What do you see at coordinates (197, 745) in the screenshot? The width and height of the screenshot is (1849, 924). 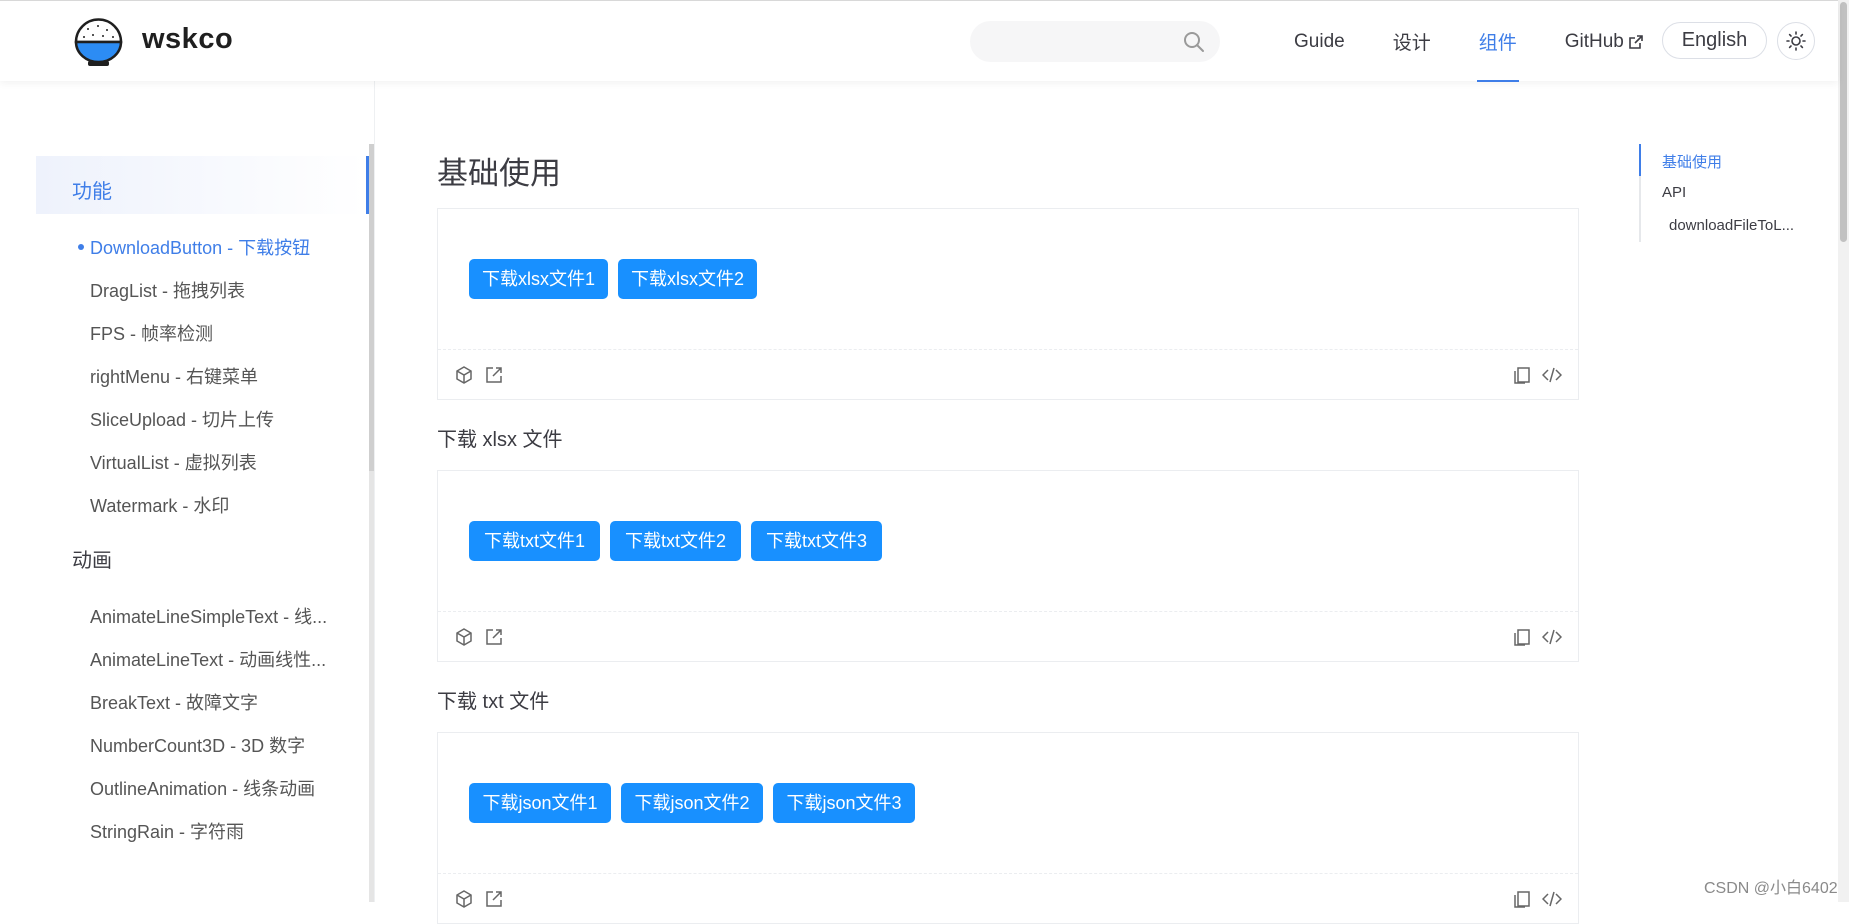 I see `sidebar-item-numbercount3d: NumberCount3D - 3D 数字` at bounding box center [197, 745].